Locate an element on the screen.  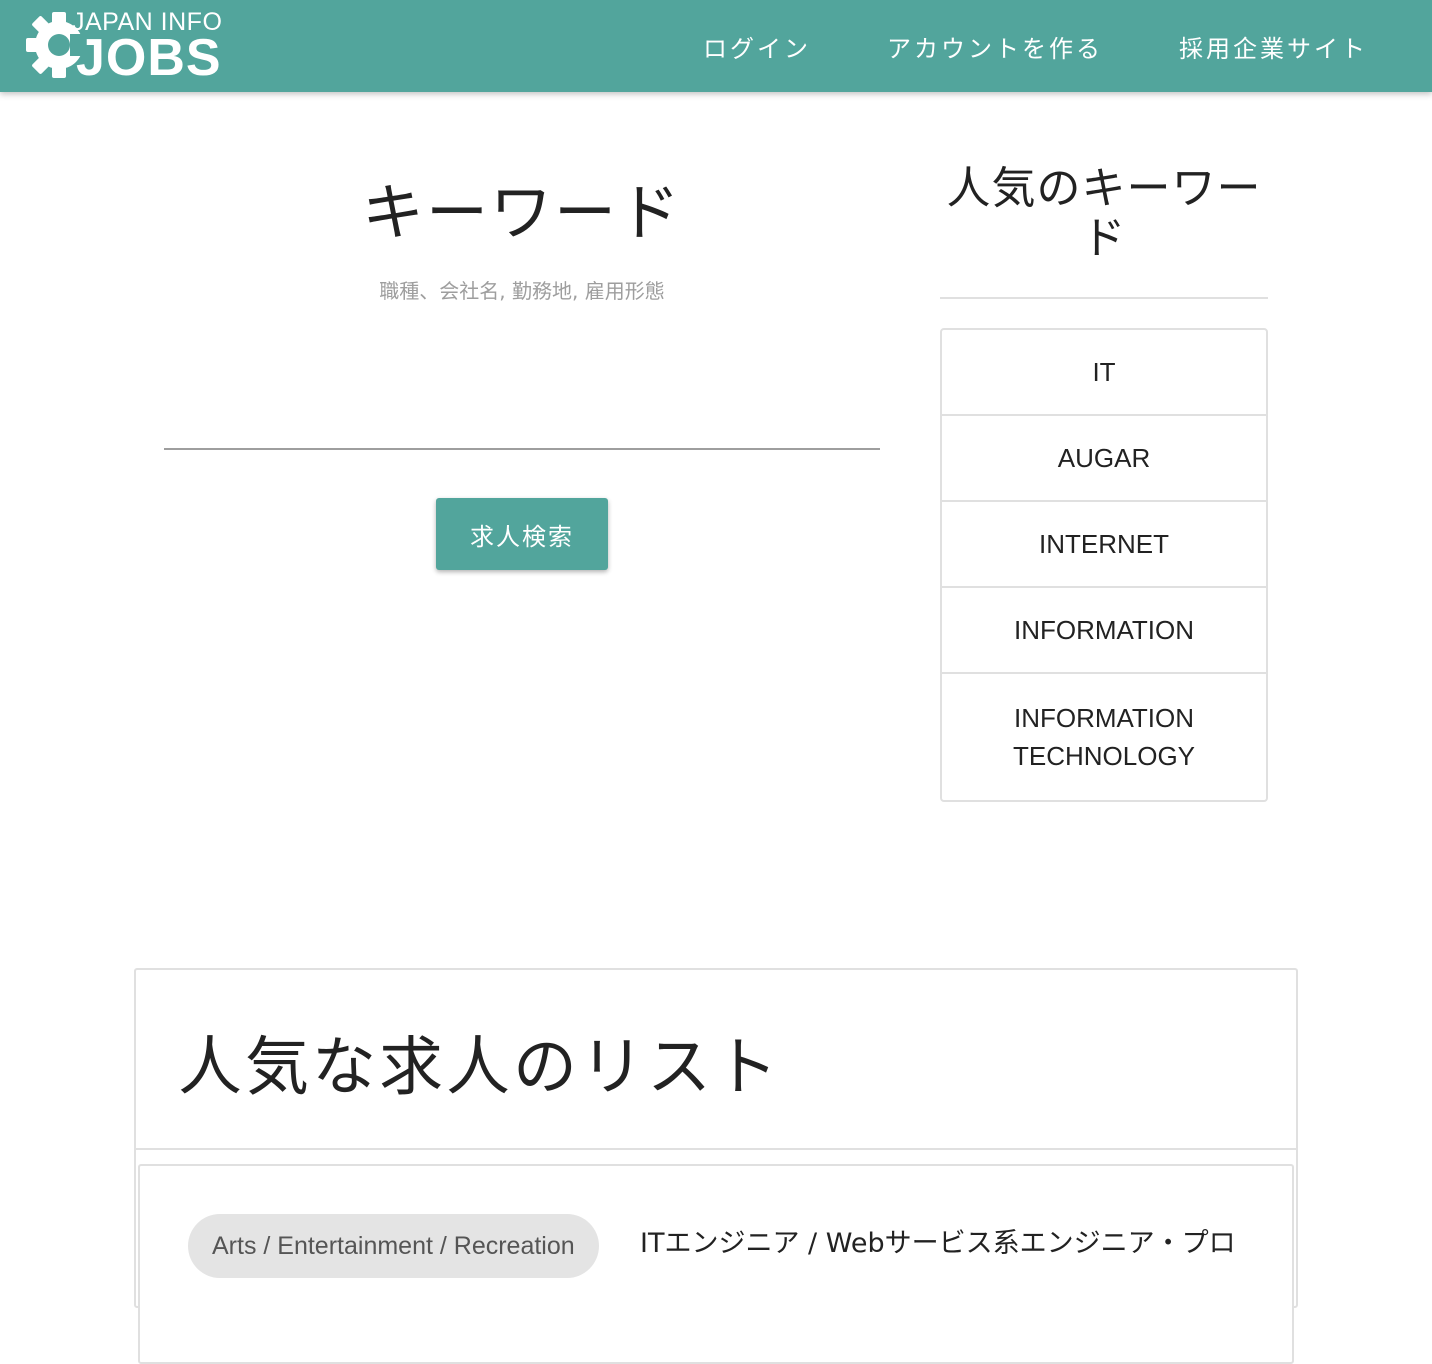
keyword-item-it: IT is located at coordinates (1104, 373).